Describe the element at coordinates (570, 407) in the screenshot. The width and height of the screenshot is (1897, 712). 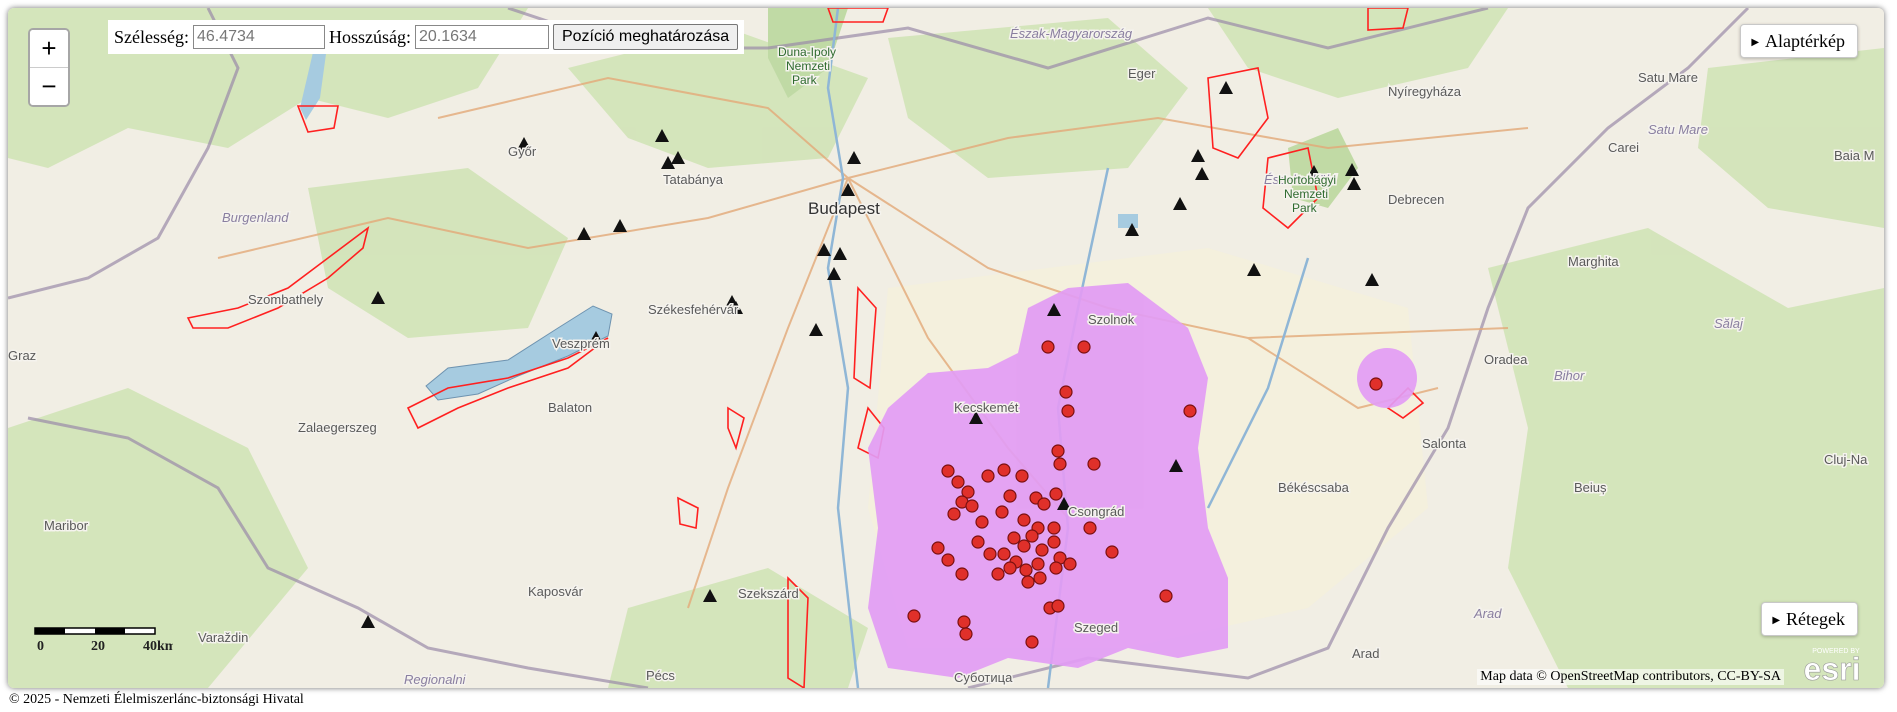
I see `label-balaton: Balaton` at that location.